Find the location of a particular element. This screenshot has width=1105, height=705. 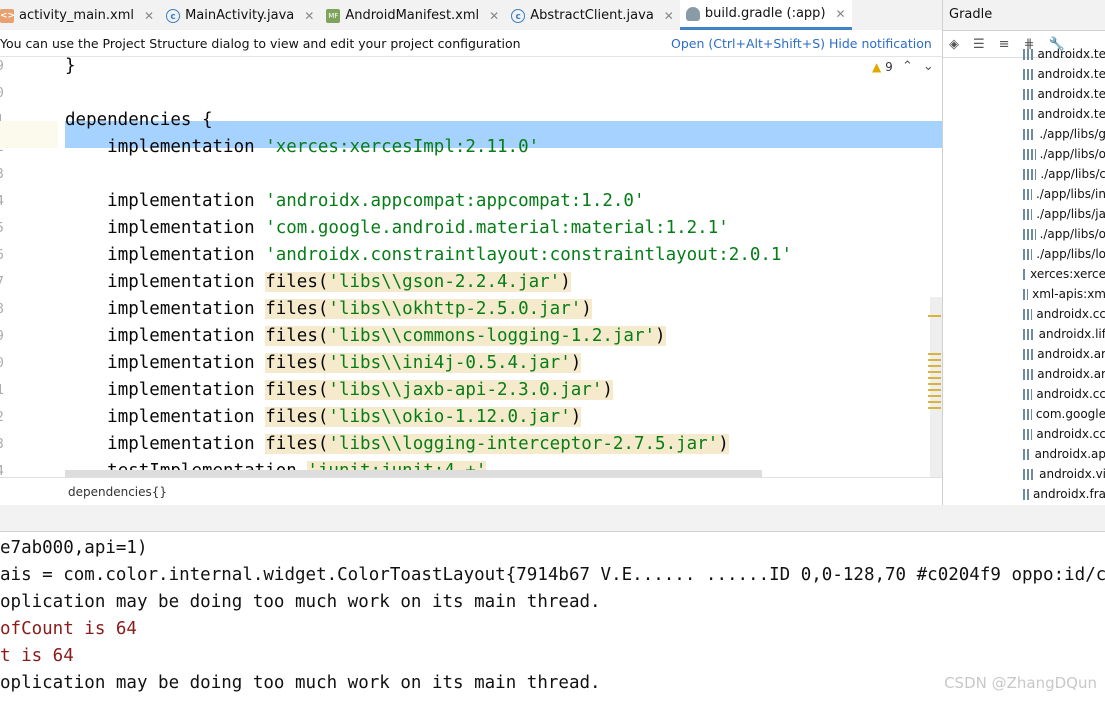

tab-androidmanifest-xml: MF AndroidManifest.xml ✕ is located at coordinates (412, 15).